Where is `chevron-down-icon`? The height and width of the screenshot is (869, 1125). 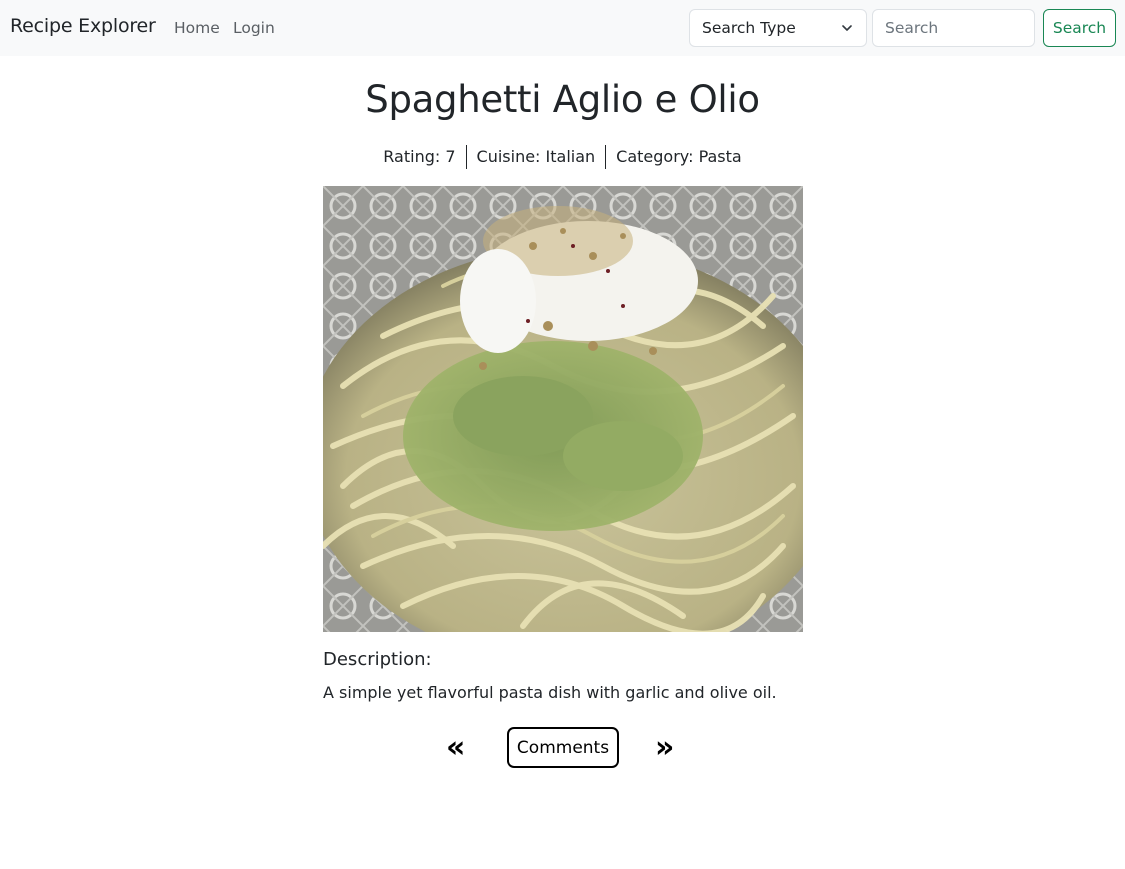
chevron-down-icon is located at coordinates (847, 28).